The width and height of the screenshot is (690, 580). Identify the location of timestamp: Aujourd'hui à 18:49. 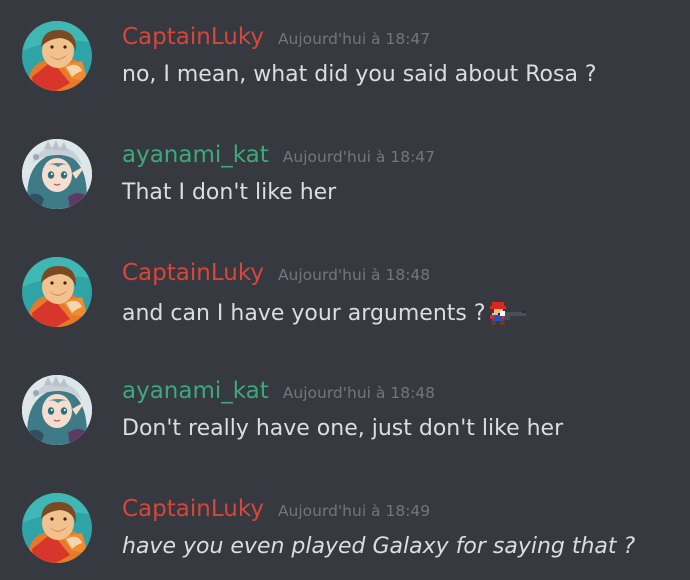
(354, 511).